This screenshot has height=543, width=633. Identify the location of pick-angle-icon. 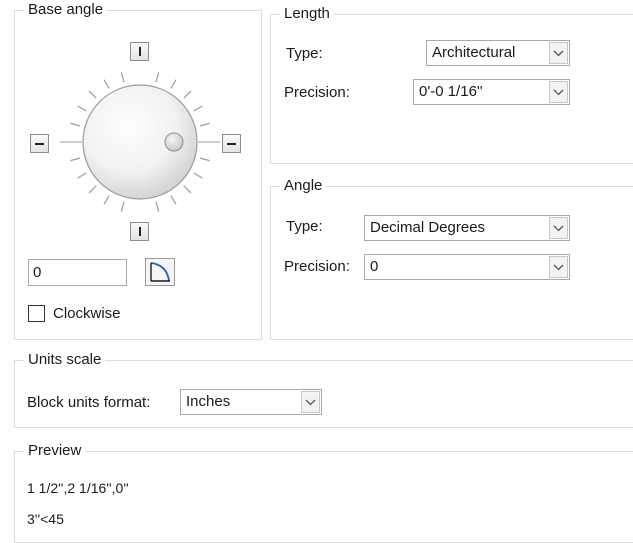
(160, 272).